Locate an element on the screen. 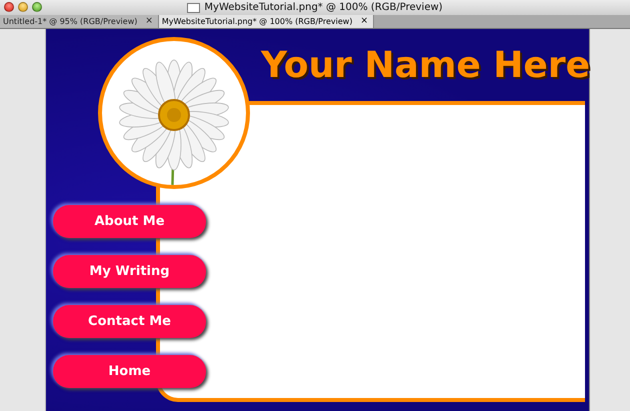 Image resolution: width=630 pixels, height=411 pixels. close-icon is located at coordinates (9, 7).